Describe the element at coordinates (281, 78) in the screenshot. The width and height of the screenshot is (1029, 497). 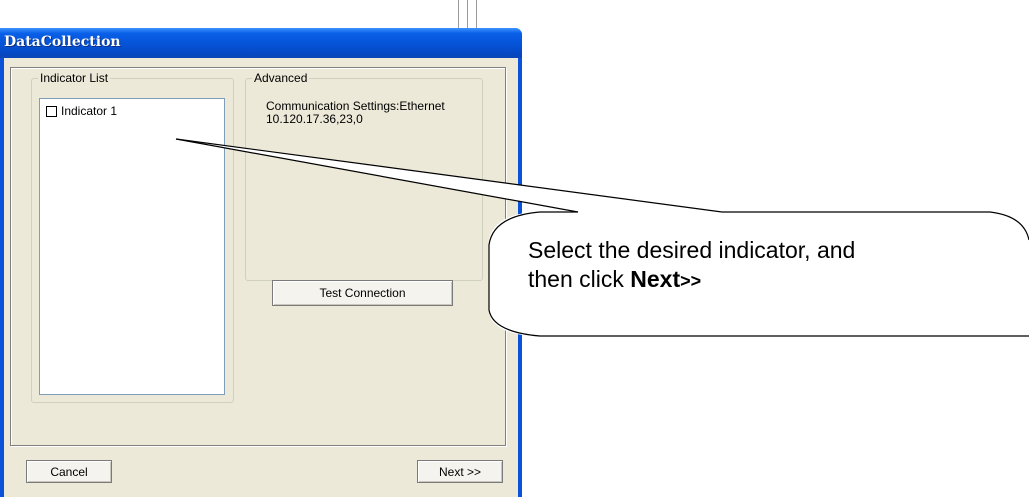
I see `advanced-label: Advanced` at that location.